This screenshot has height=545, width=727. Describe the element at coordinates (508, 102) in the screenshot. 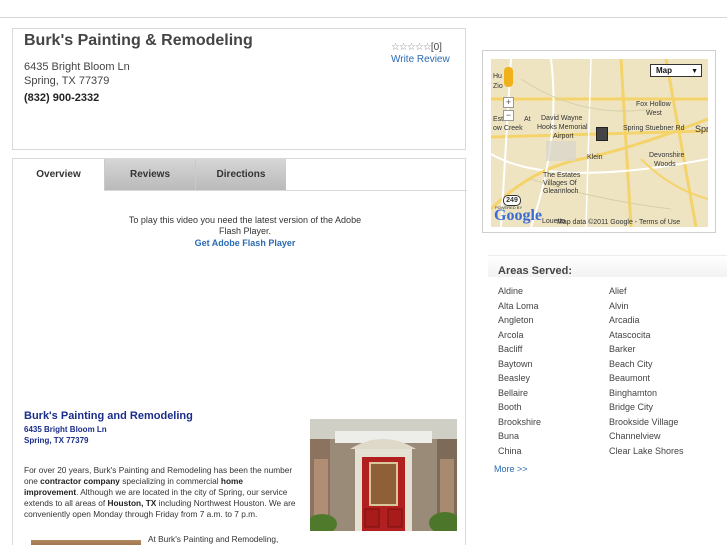

I see `zoom-in-button: +` at that location.